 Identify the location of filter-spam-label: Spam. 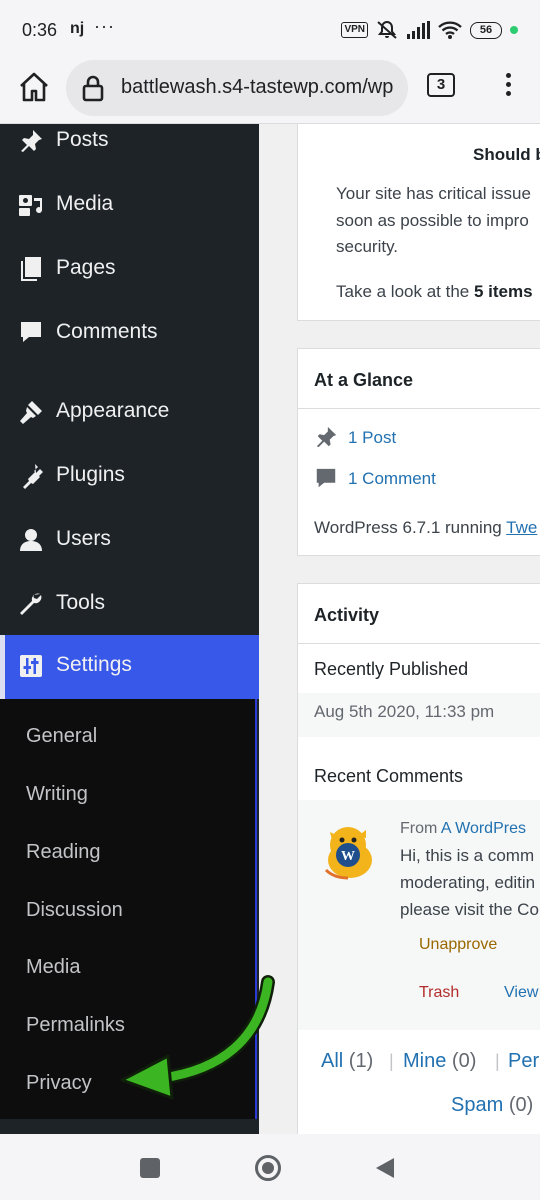
(477, 1105).